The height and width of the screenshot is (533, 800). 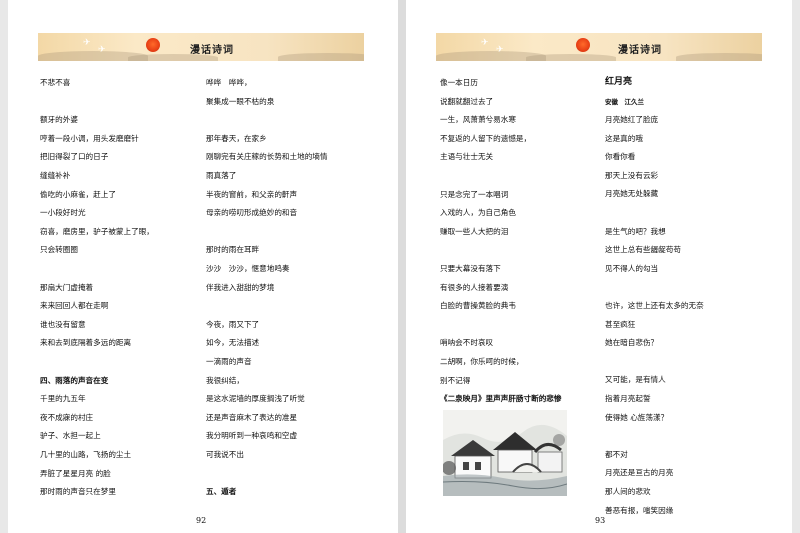 What do you see at coordinates (474, 194) in the screenshot?
I see `poem-line: 只是念完了一本唱词` at bounding box center [474, 194].